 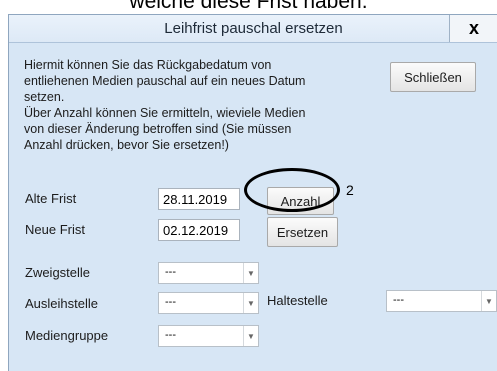 What do you see at coordinates (170, 335) in the screenshot?
I see `mediengruppe-value: ---` at bounding box center [170, 335].